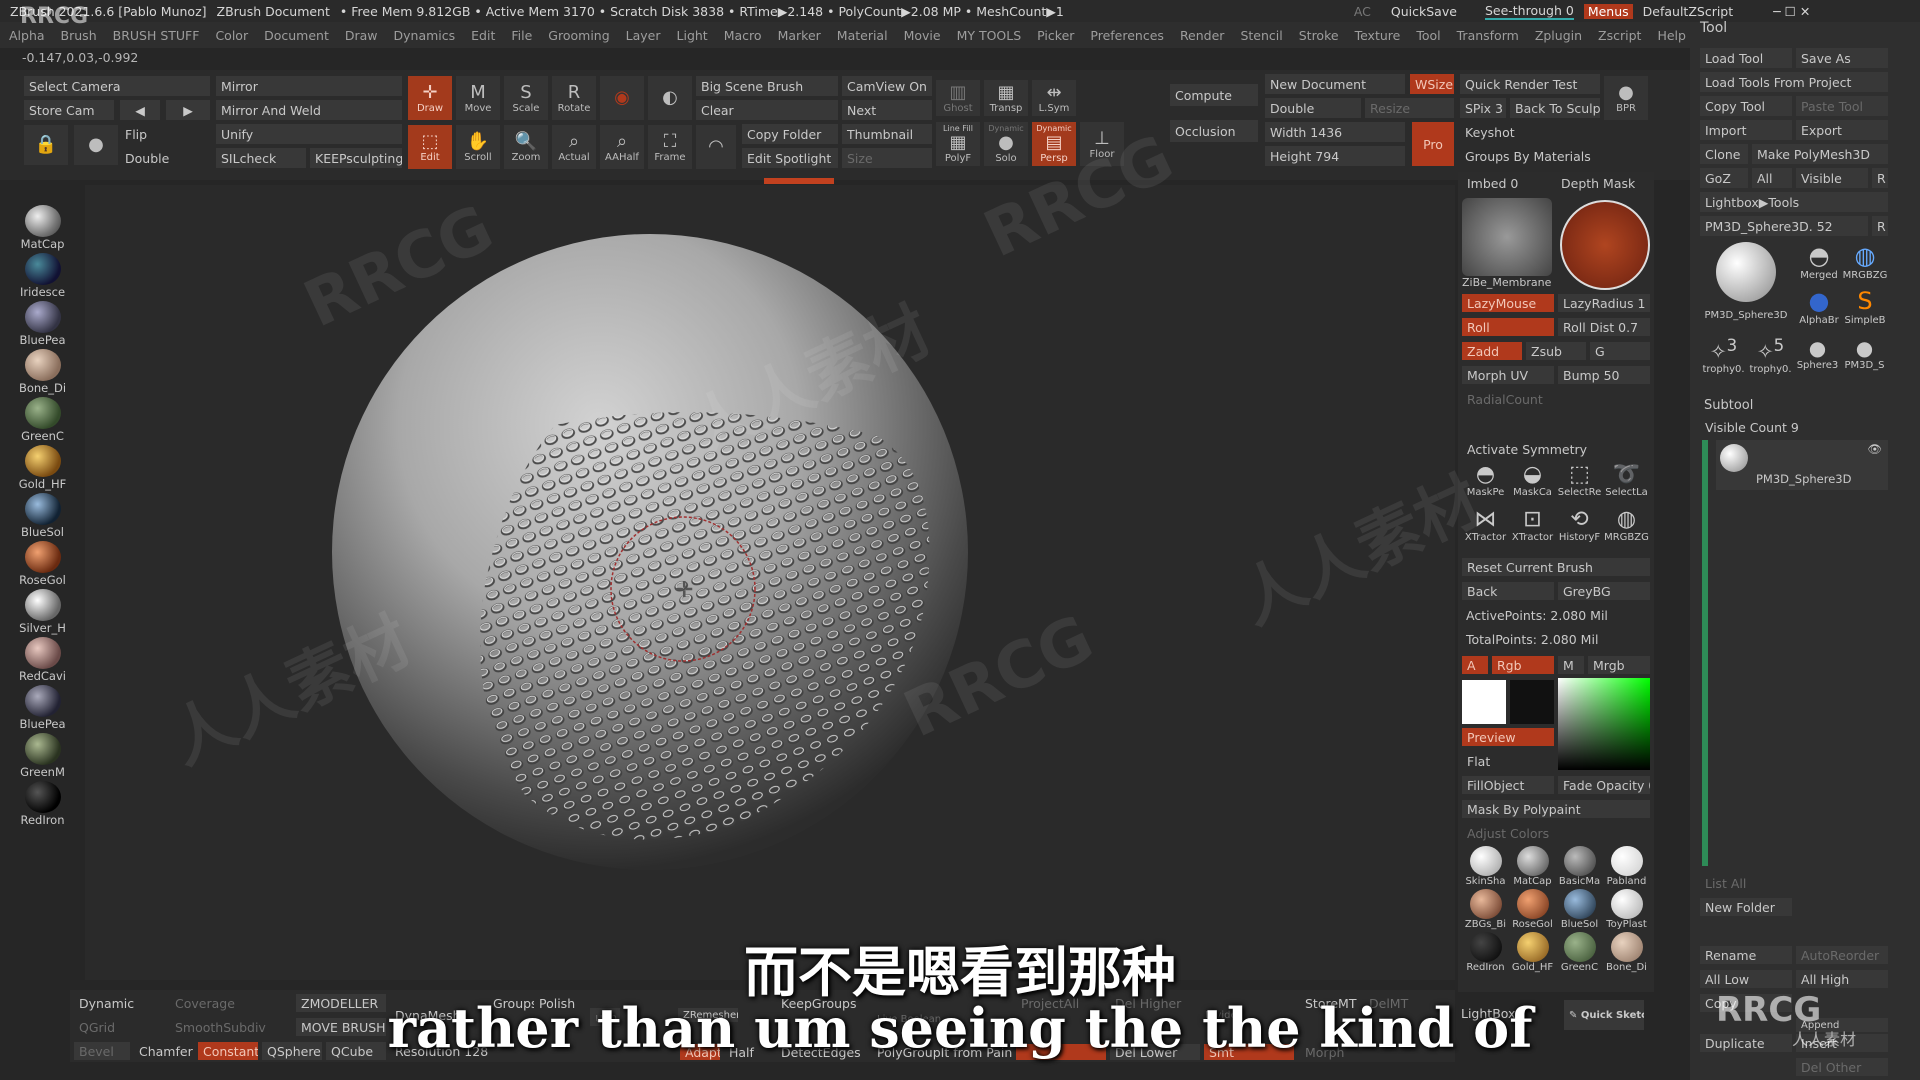  What do you see at coordinates (1579, 866) in the screenshot?
I see `preset-basicmaterial: BasicMa` at bounding box center [1579, 866].